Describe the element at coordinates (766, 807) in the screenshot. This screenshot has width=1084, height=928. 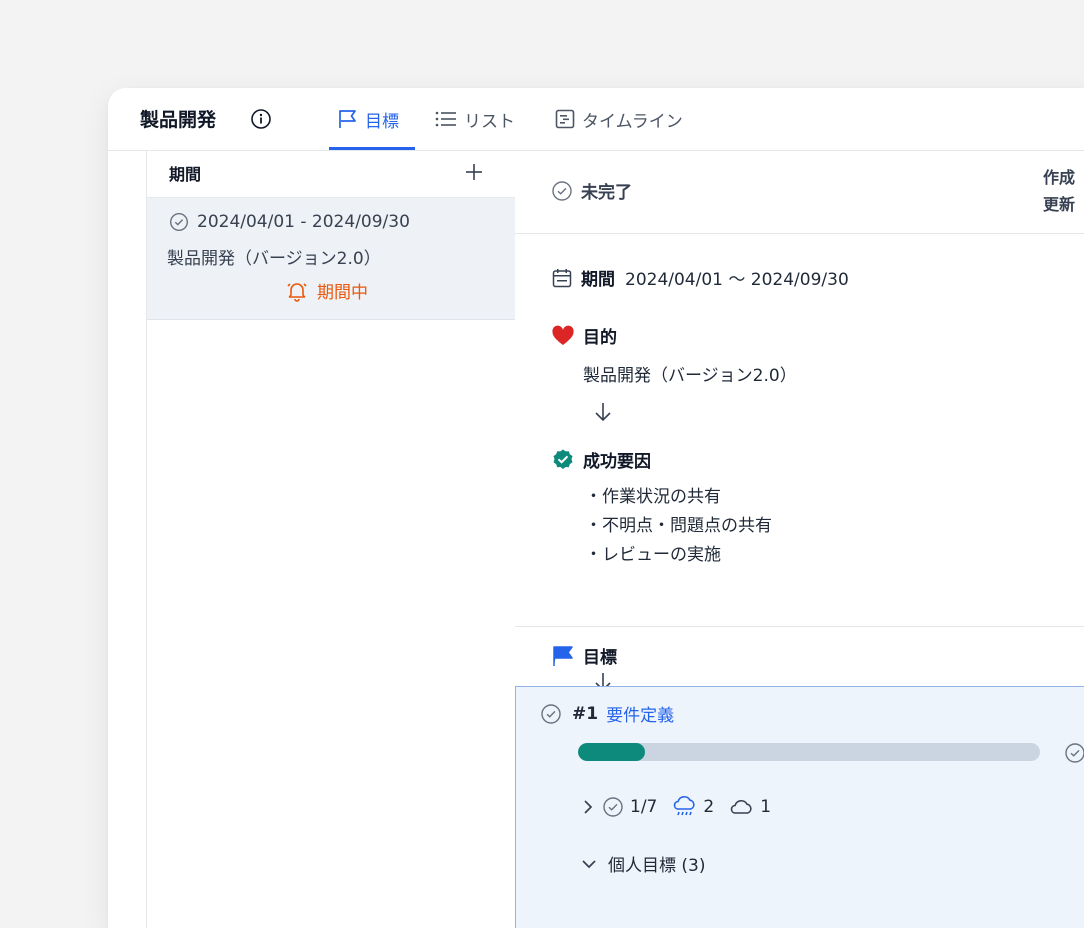
I see `cloud-count: 1` at that location.